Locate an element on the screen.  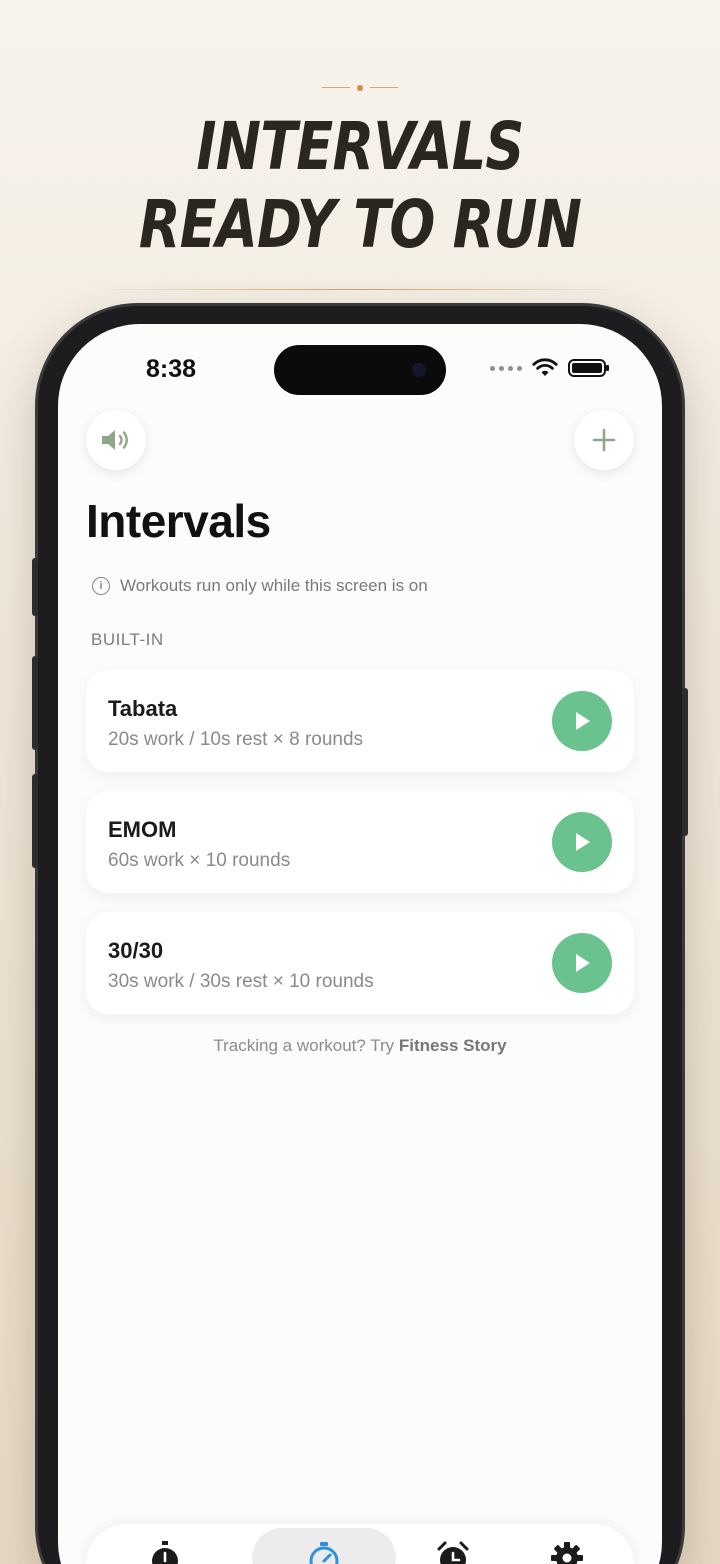
header-divider is located at coordinates (360, 289).